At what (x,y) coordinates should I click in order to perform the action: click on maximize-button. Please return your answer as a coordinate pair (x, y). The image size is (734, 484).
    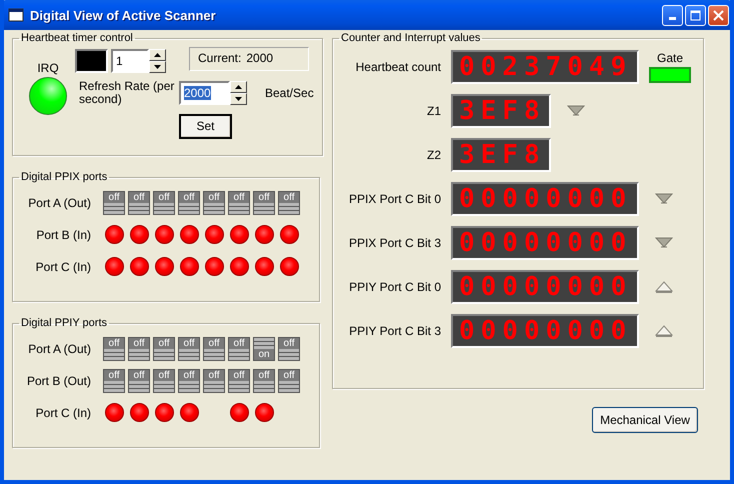
    Looking at the image, I should click on (695, 15).